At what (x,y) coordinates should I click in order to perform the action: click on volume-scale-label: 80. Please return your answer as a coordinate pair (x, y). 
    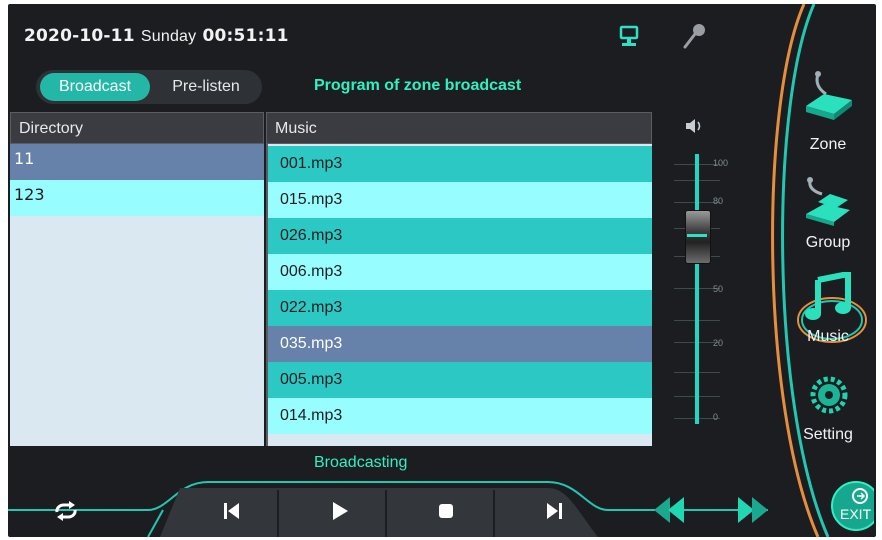
    Looking at the image, I should click on (718, 201).